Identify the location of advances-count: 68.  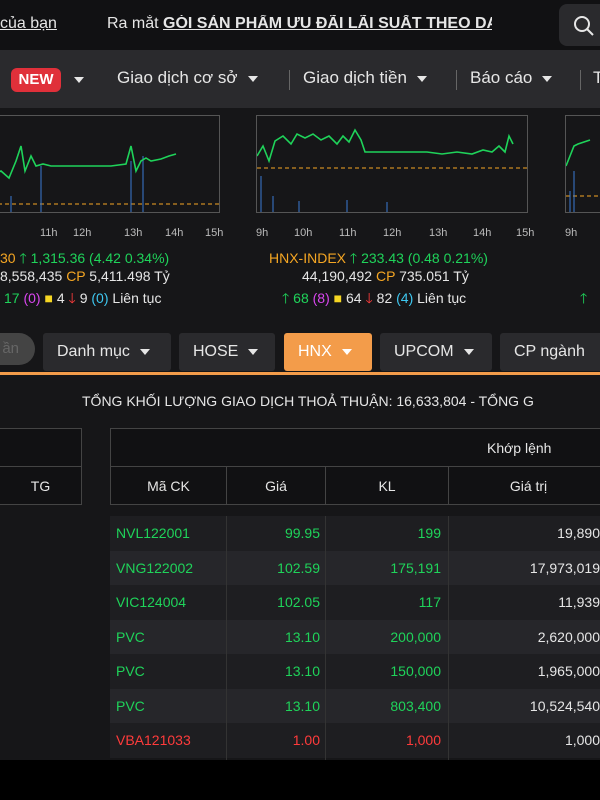
(301, 298).